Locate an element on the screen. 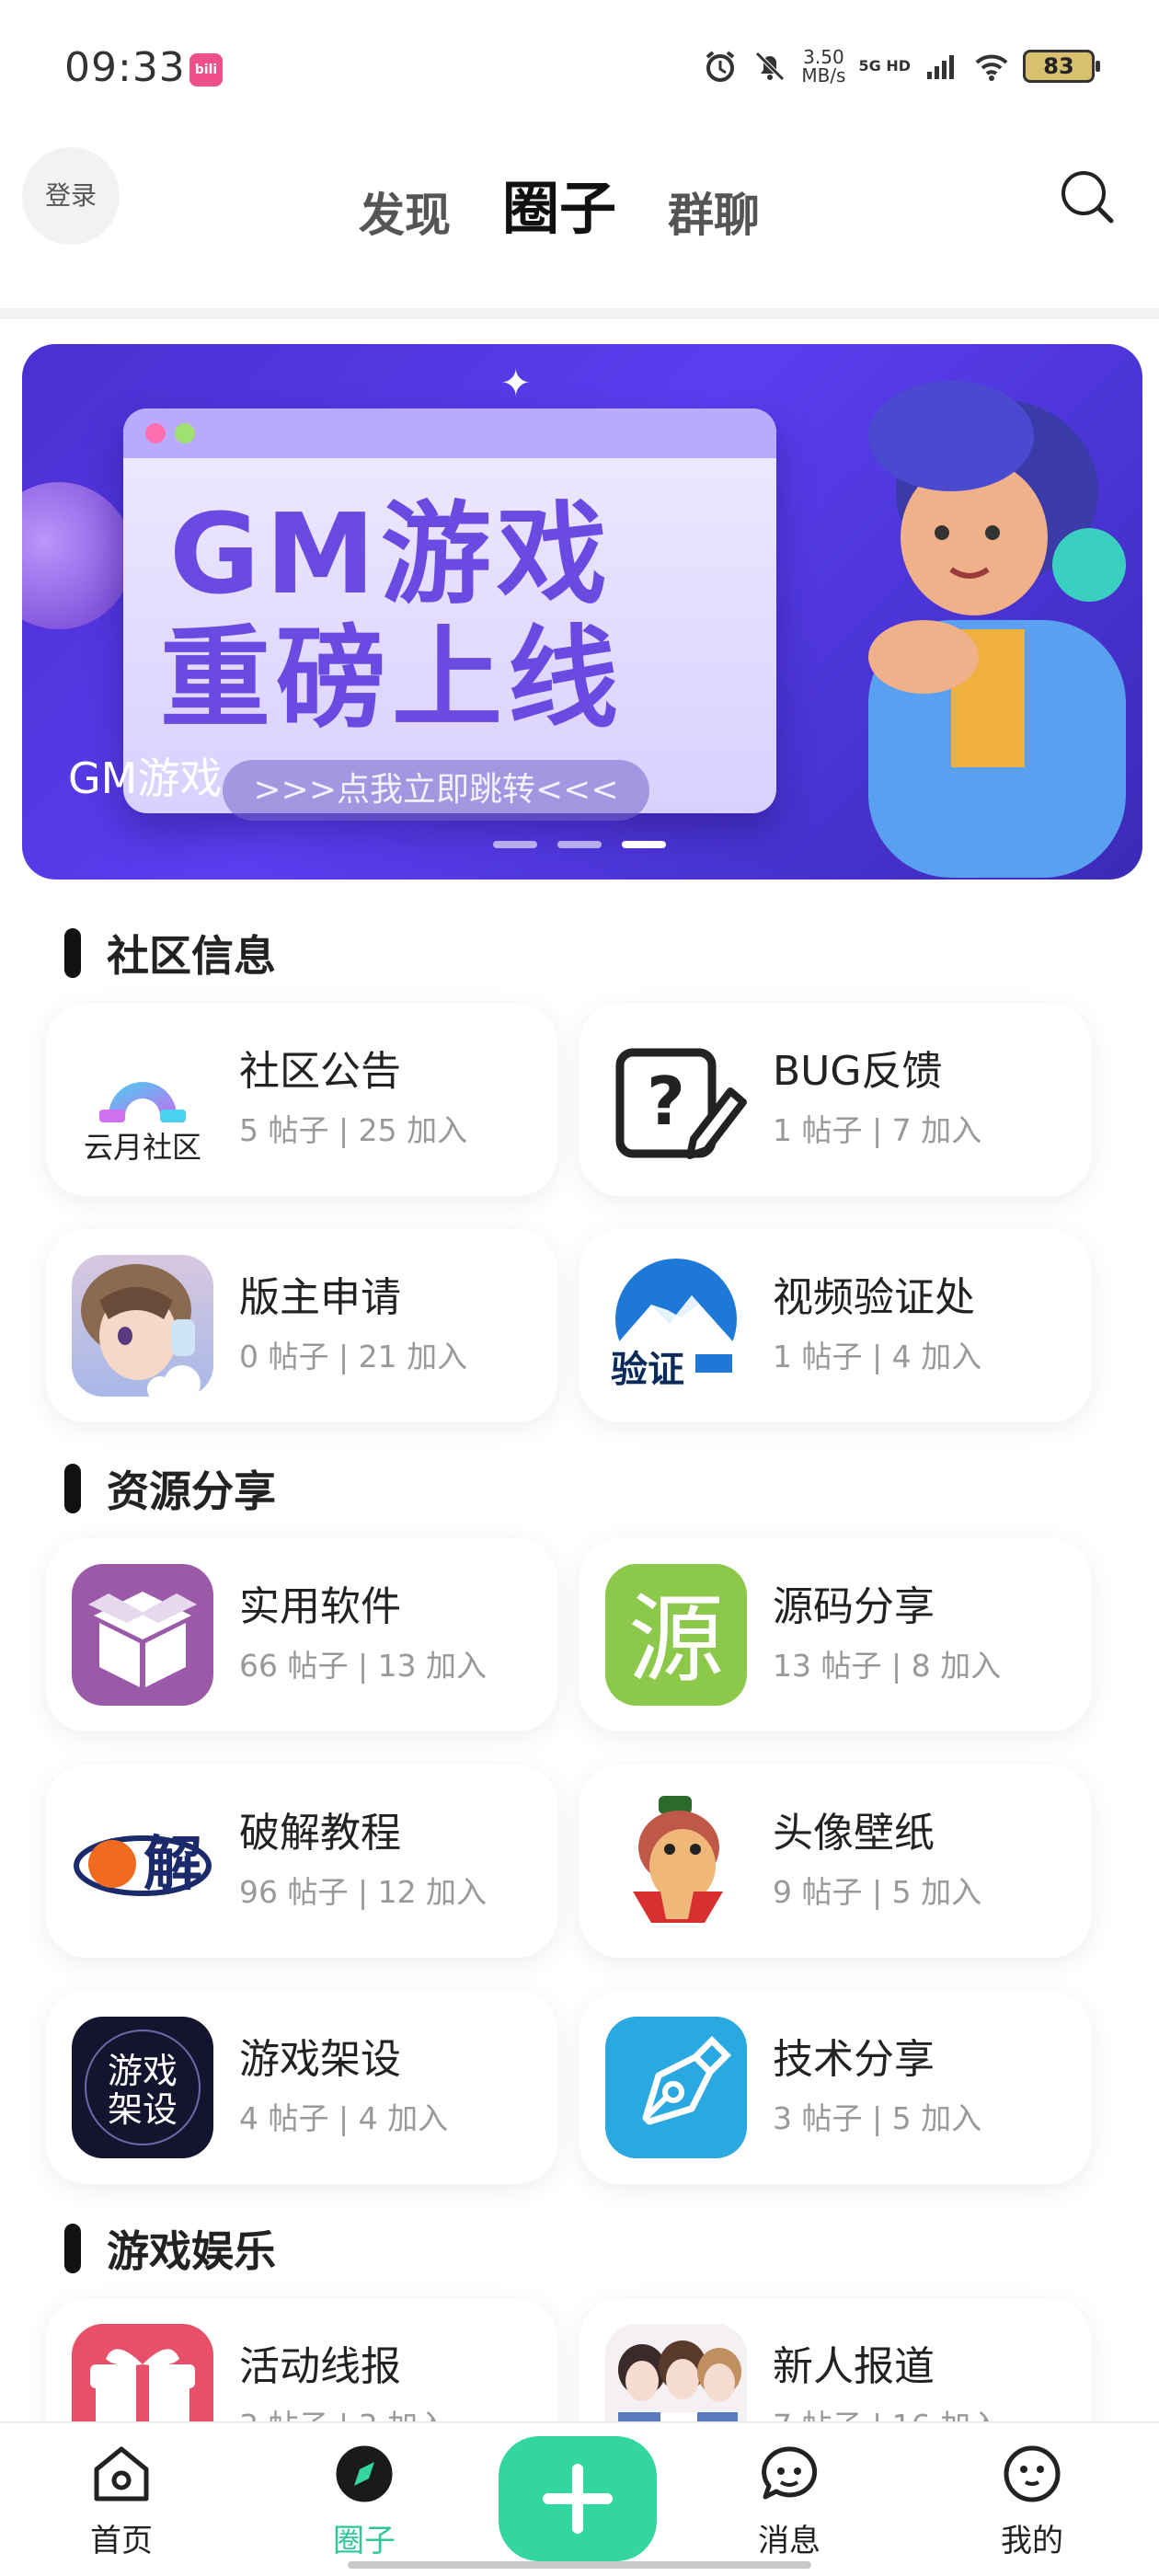 Image resolution: width=1159 pixels, height=2576 pixels. card-stats: 0 帖子 | 21 加入 is located at coordinates (353, 1356).